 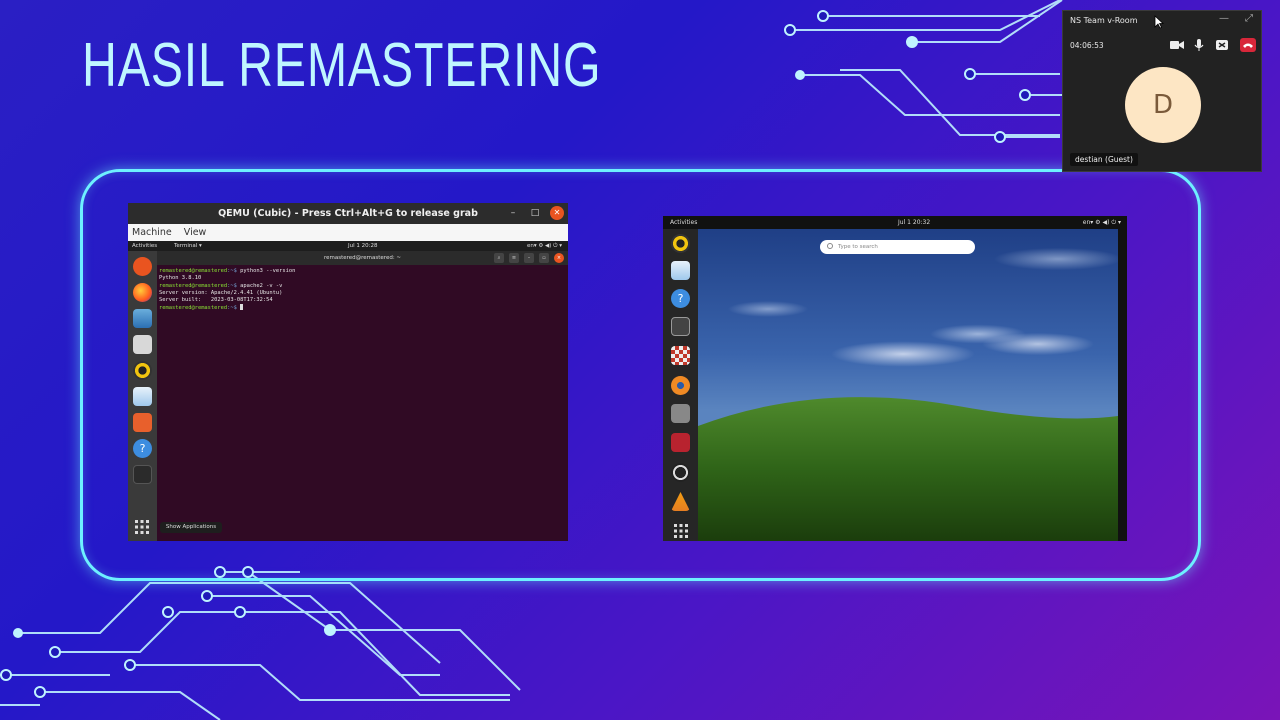 What do you see at coordinates (908, 469) in the screenshot?
I see `green-hill` at bounding box center [908, 469].